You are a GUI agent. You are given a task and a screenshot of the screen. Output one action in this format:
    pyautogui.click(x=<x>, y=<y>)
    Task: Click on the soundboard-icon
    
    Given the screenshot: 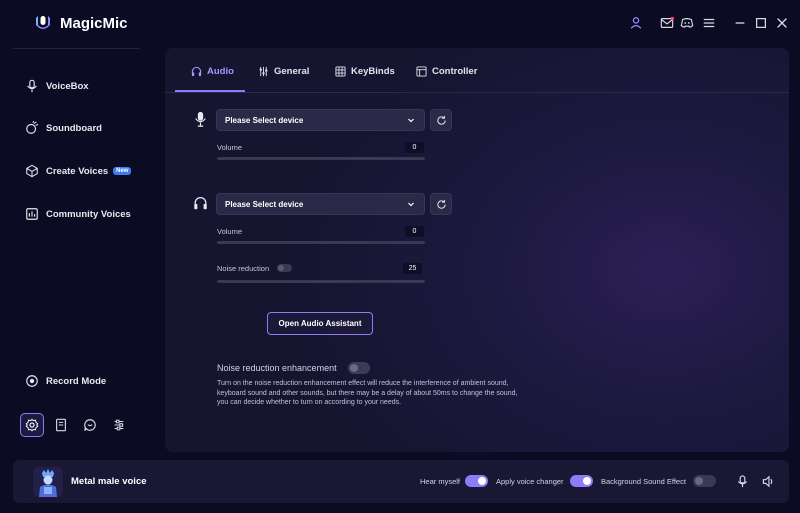 What is the action you would take?
    pyautogui.click(x=32, y=128)
    